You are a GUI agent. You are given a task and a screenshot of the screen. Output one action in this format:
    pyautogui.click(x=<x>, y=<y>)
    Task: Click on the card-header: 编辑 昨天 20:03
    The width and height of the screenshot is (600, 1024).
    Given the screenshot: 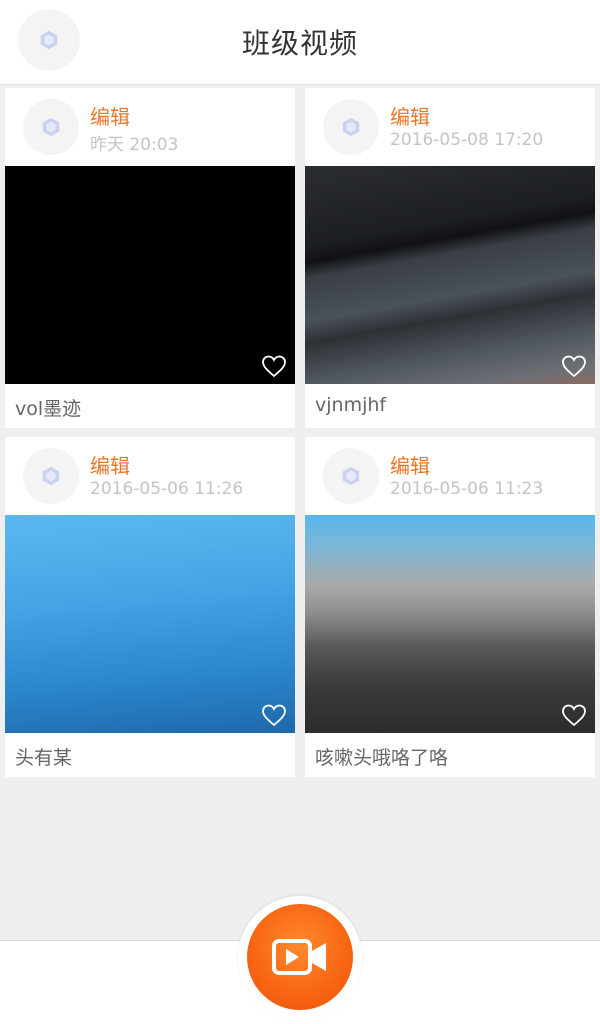 What is the action you would take?
    pyautogui.click(x=150, y=127)
    